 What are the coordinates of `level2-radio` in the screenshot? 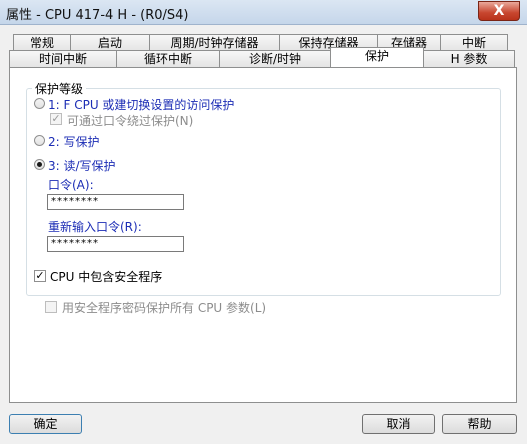 It's located at (39, 140).